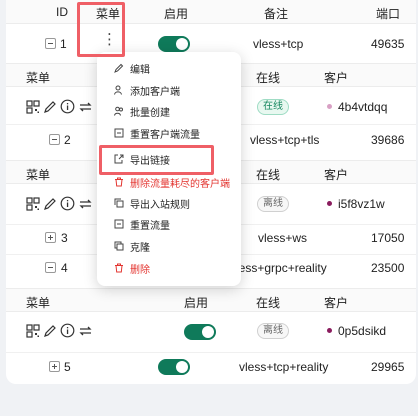  Describe the element at coordinates (50, 43) in the screenshot. I see `collapse-row-1-button` at that location.